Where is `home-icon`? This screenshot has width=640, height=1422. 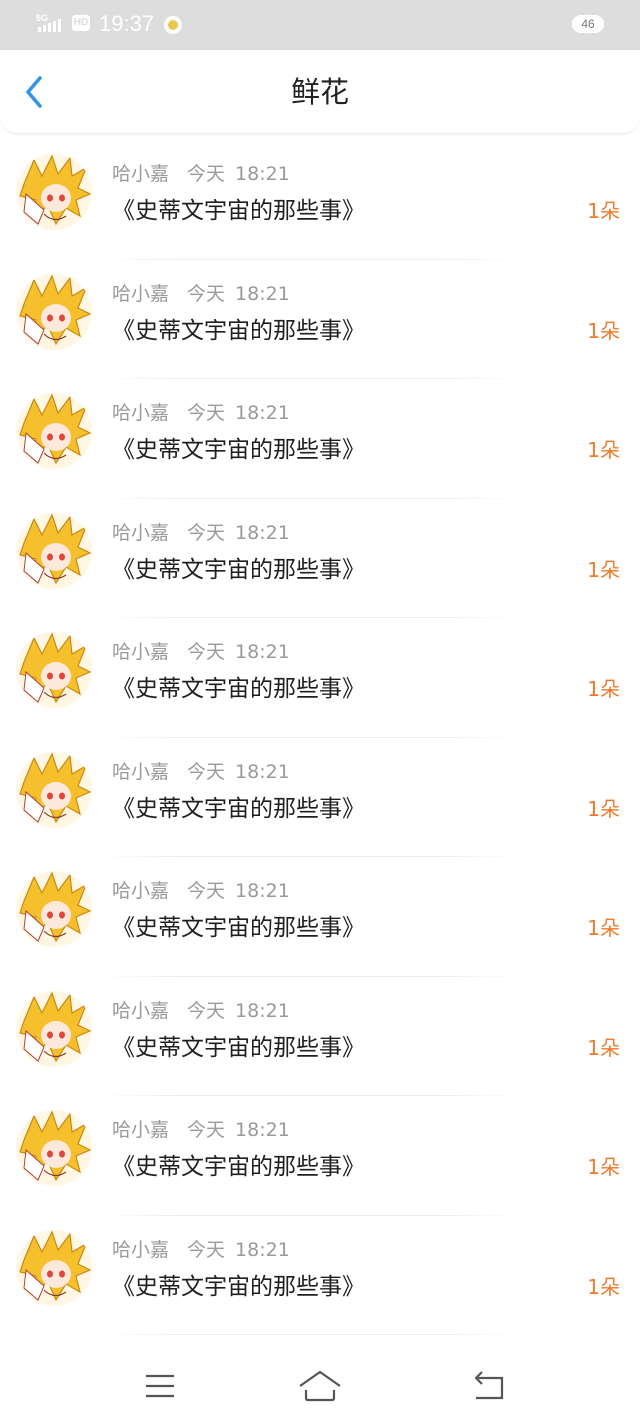 home-icon is located at coordinates (320, 1386).